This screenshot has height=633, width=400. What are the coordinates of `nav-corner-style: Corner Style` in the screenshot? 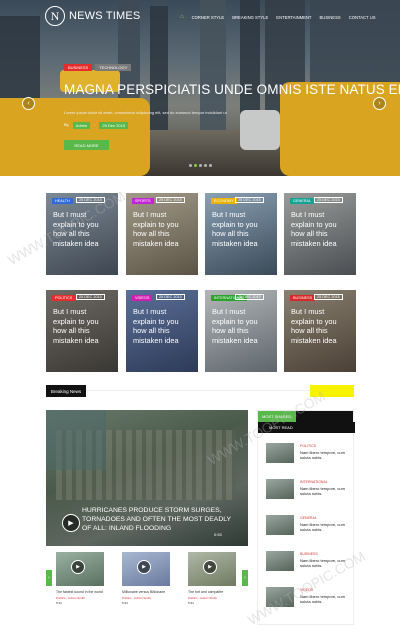 It's located at (208, 17).